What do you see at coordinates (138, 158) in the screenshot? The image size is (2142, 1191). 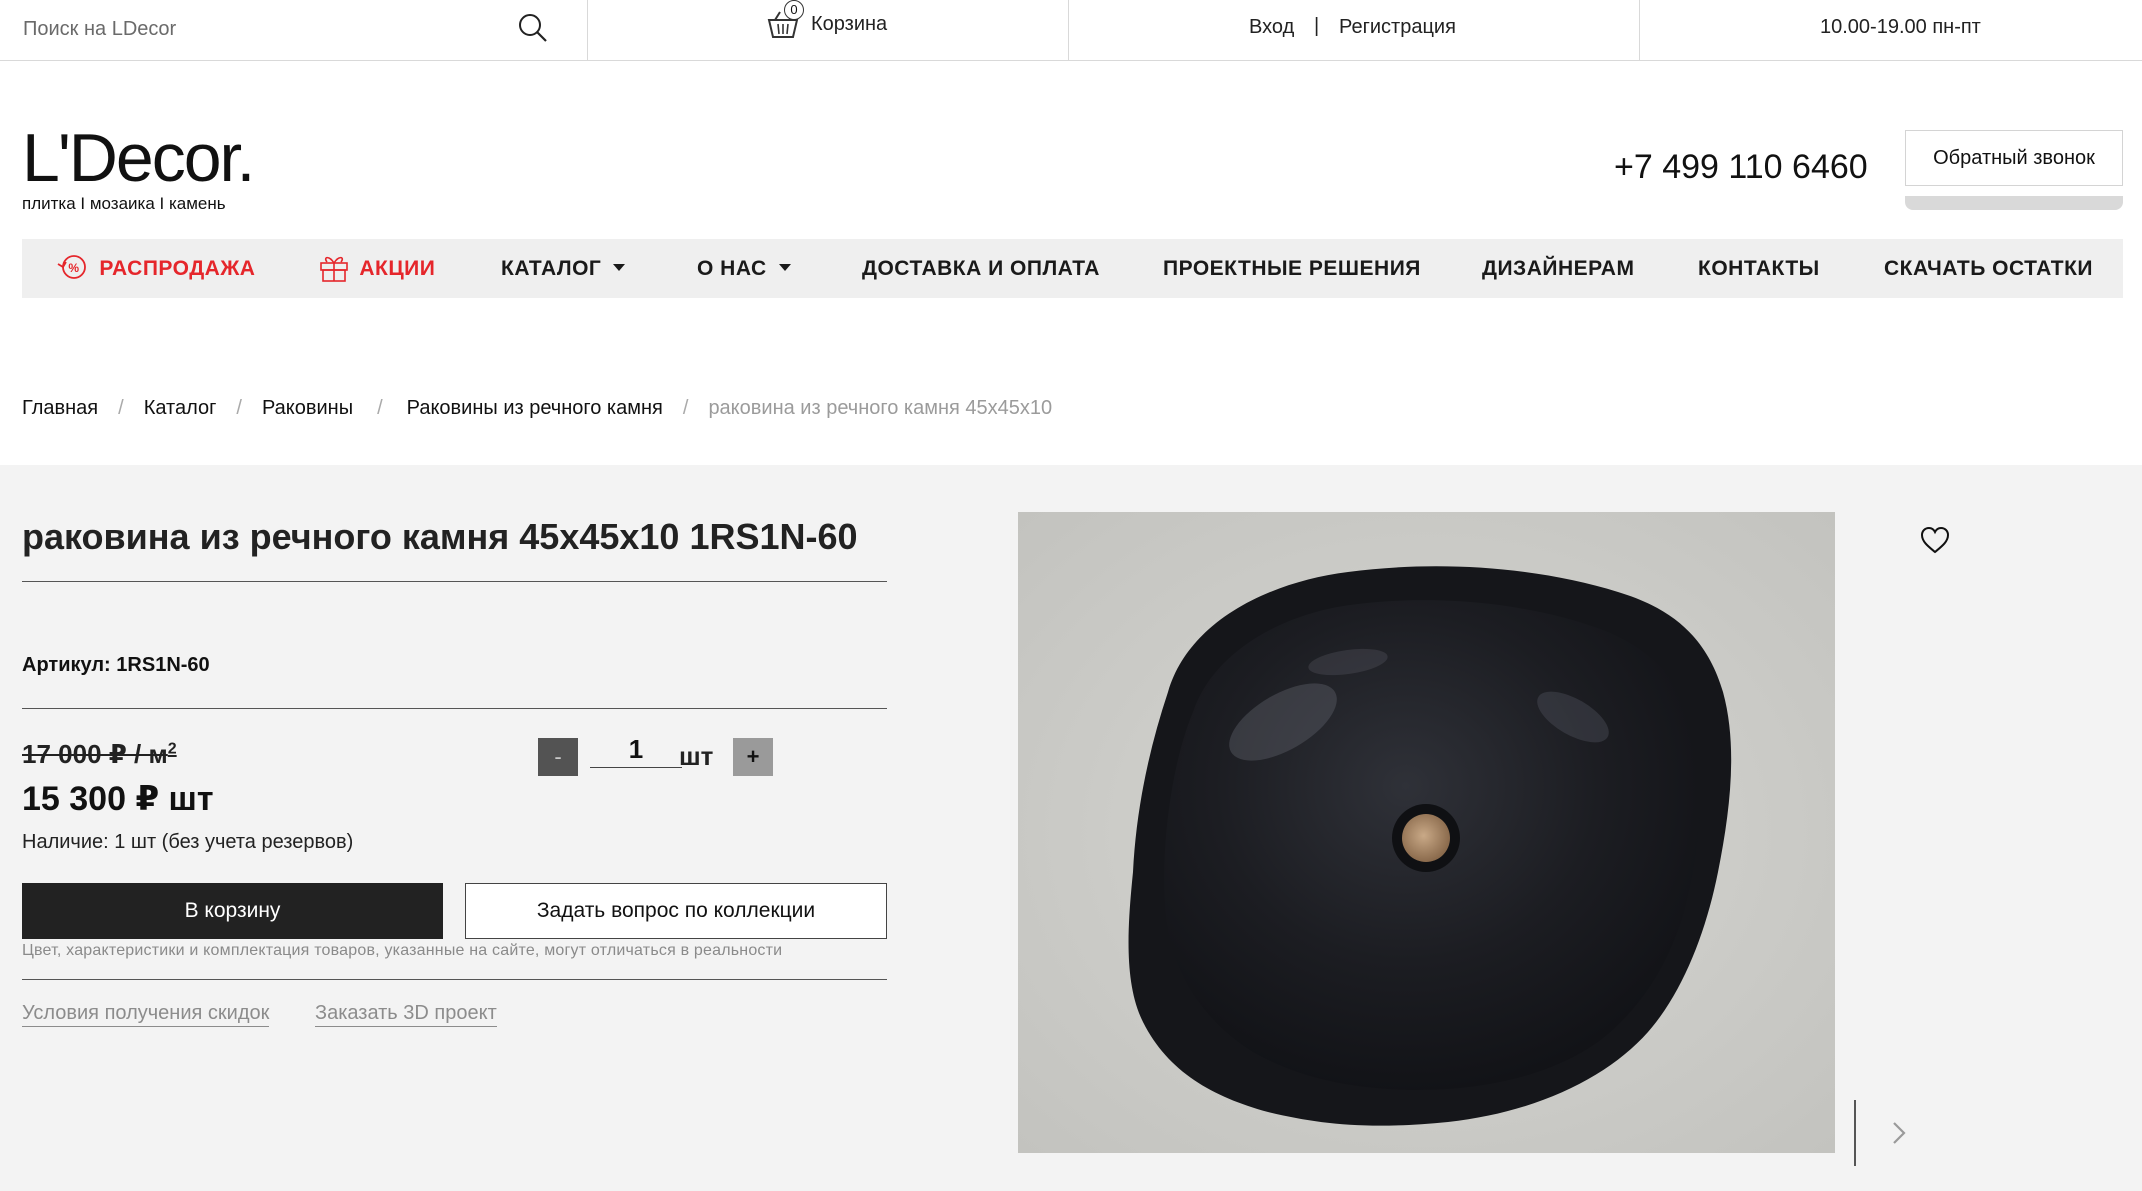 I see `logo-mark: L'Decor.` at bounding box center [138, 158].